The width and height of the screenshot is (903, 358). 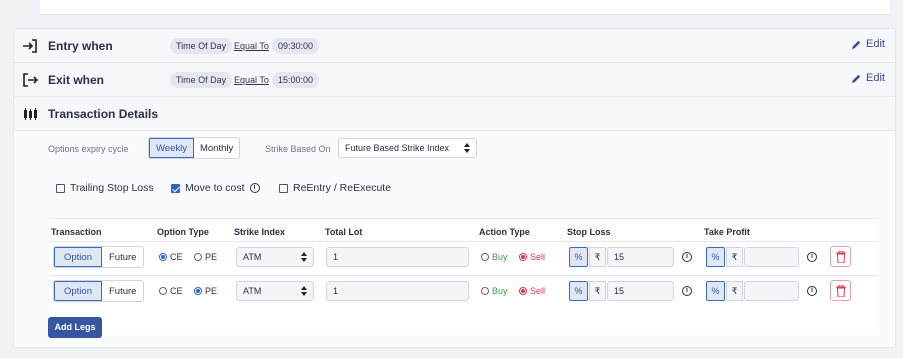 What do you see at coordinates (75, 327) in the screenshot?
I see `add-legs-button: Add Legs` at bounding box center [75, 327].